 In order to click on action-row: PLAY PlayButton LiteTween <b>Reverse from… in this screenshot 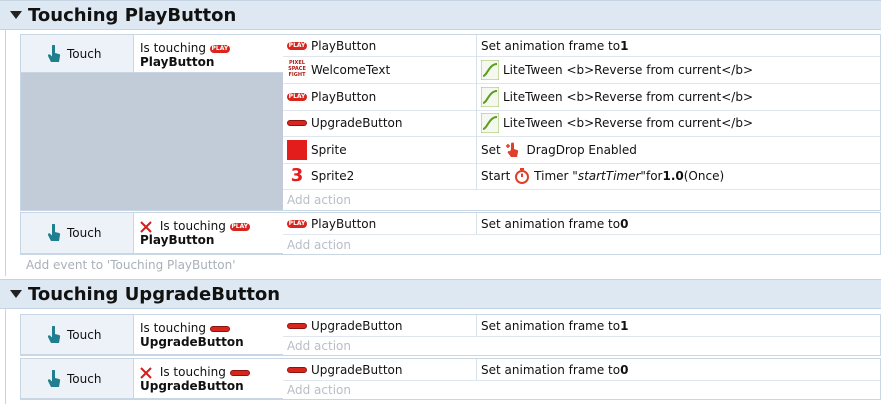, I will do `click(581, 97)`.